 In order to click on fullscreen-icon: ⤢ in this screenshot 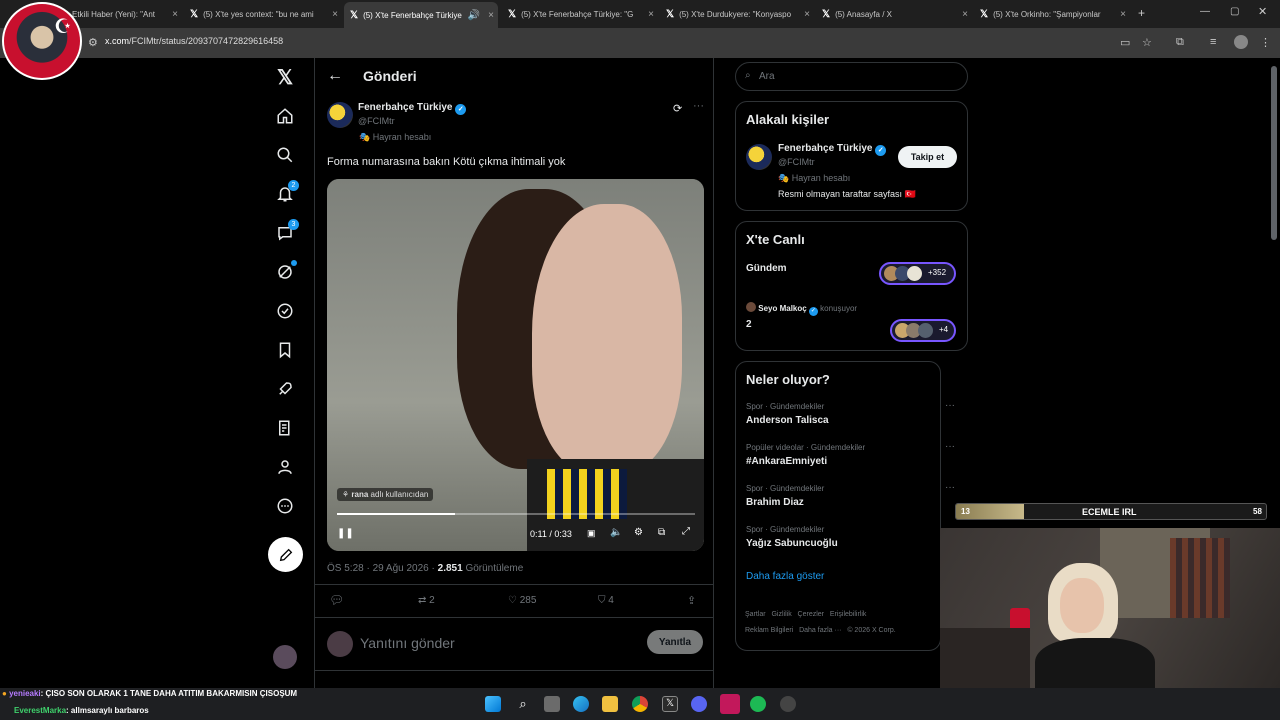, I will do `click(686, 531)`.